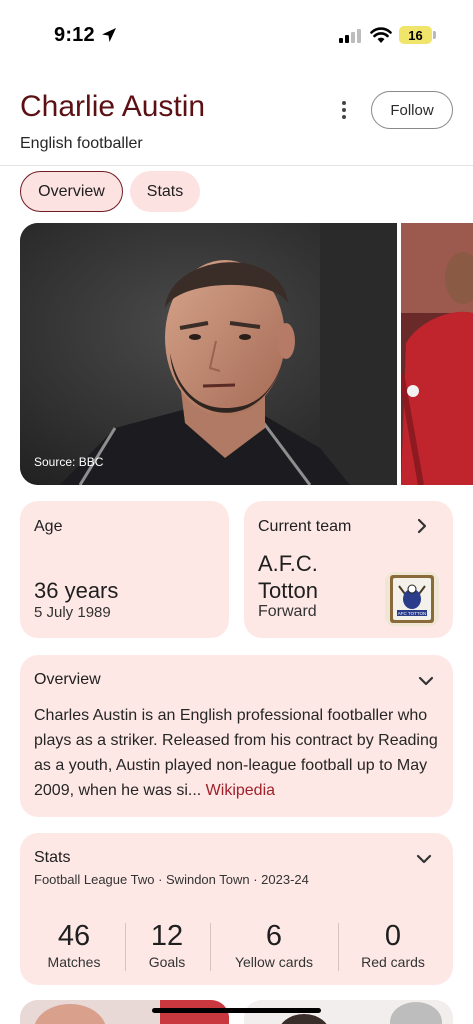 This screenshot has width=473, height=1024. I want to click on tab-overview: Overview, so click(71, 191).